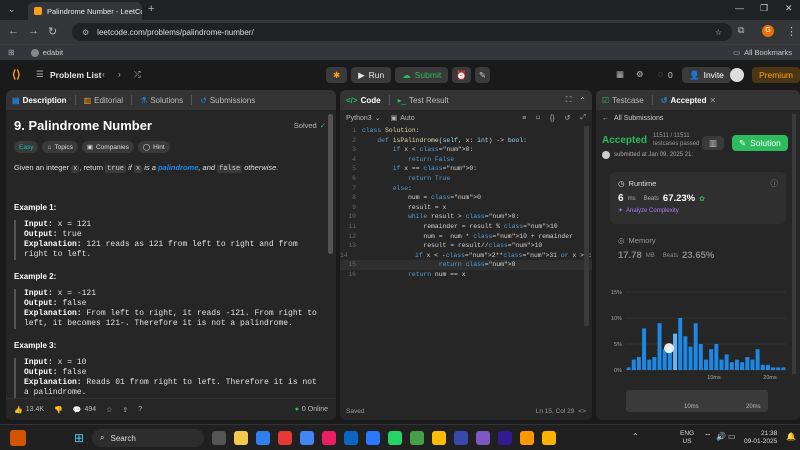  I want to click on tab-search-icon: ⌄, so click(12, 9).